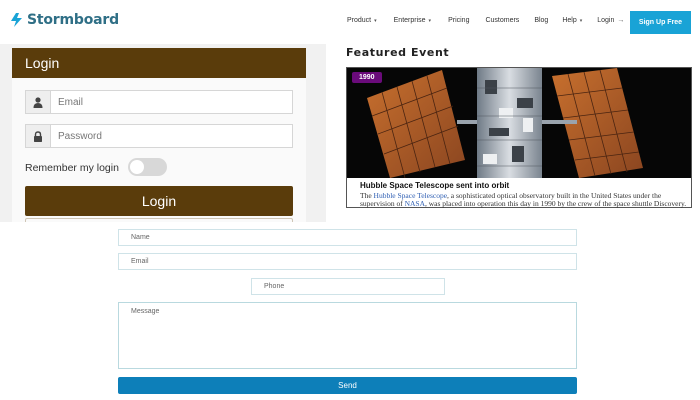 The width and height of the screenshot is (700, 400). Describe the element at coordinates (347, 335) in the screenshot. I see `contact-message-textarea: Message` at that location.